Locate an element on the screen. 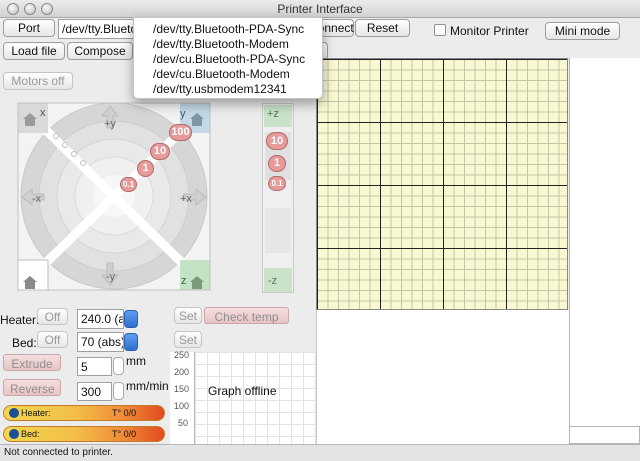 The width and height of the screenshot is (640, 461). port-option: /dev/cu.Bluetooth-PDA-Sync is located at coordinates (228, 59).